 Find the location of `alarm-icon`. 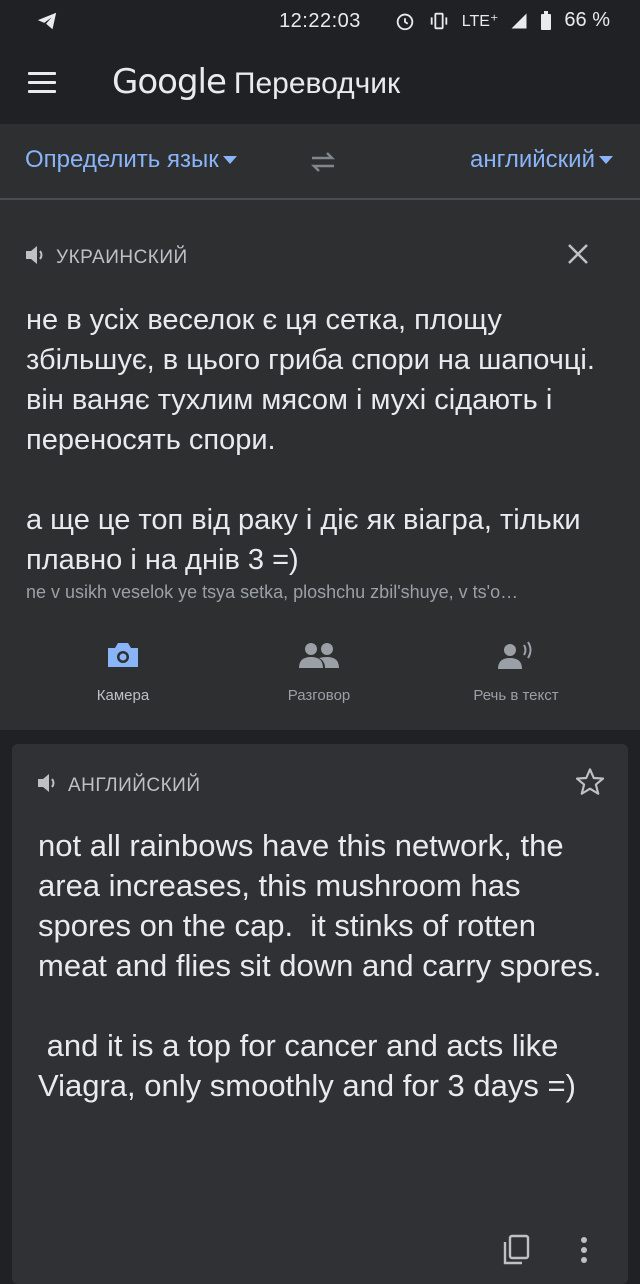

alarm-icon is located at coordinates (405, 21).